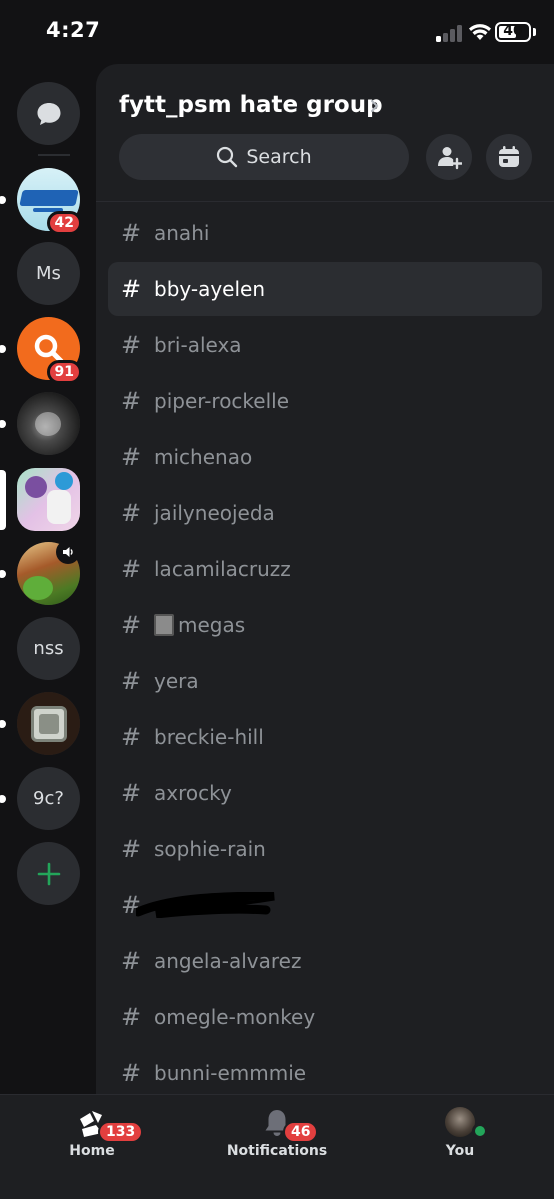 The image size is (554, 1199). What do you see at coordinates (325, 905) in the screenshot?
I see `channel-item-redacted: #` at bounding box center [325, 905].